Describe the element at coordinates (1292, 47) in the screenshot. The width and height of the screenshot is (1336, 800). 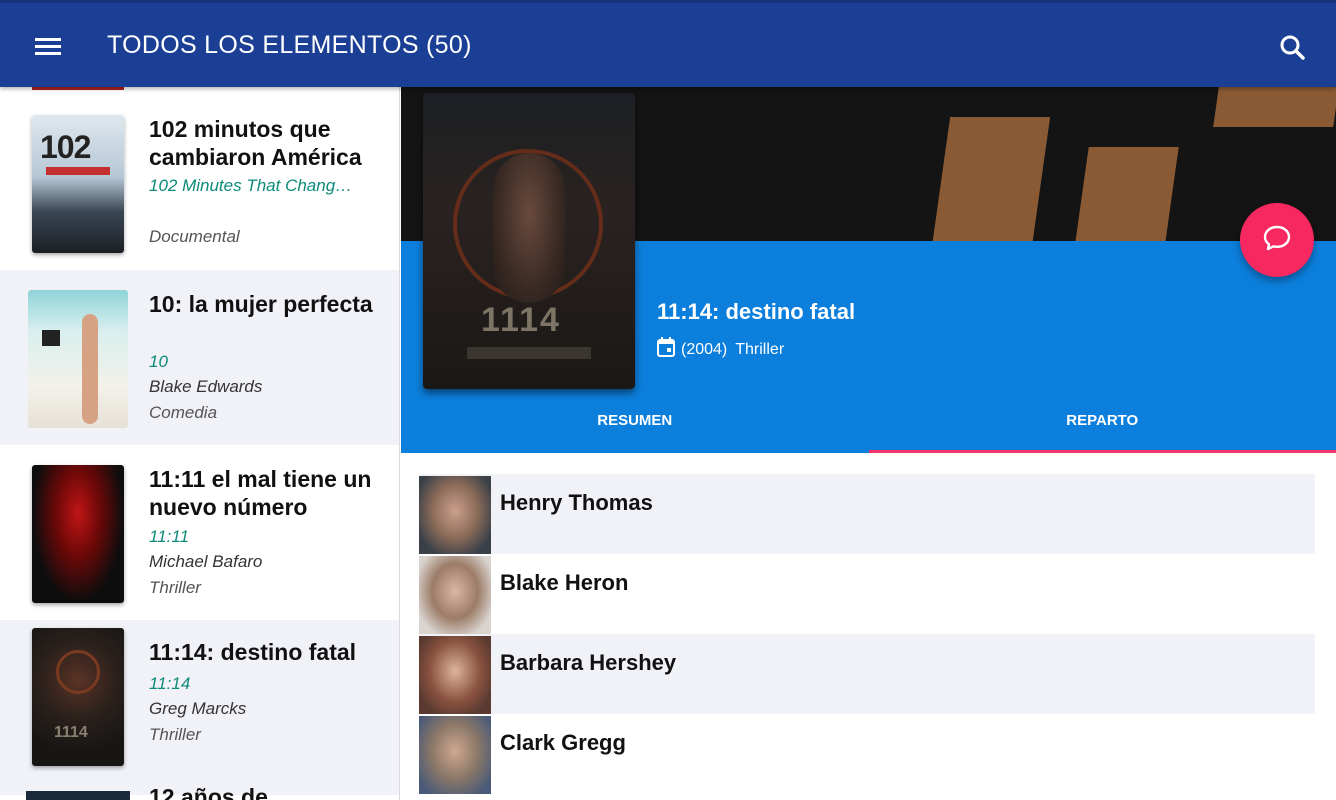
I see `search-icon` at that location.